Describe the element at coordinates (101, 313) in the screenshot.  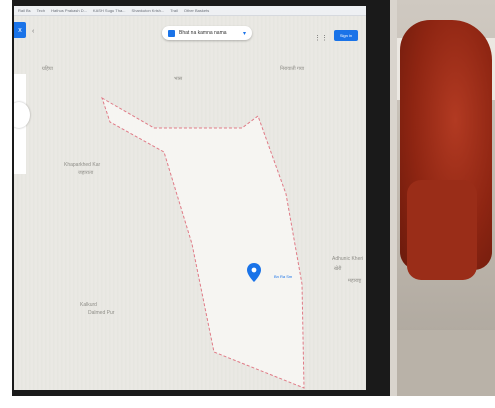
I see `place-label: Dalmed Pur` at that location.